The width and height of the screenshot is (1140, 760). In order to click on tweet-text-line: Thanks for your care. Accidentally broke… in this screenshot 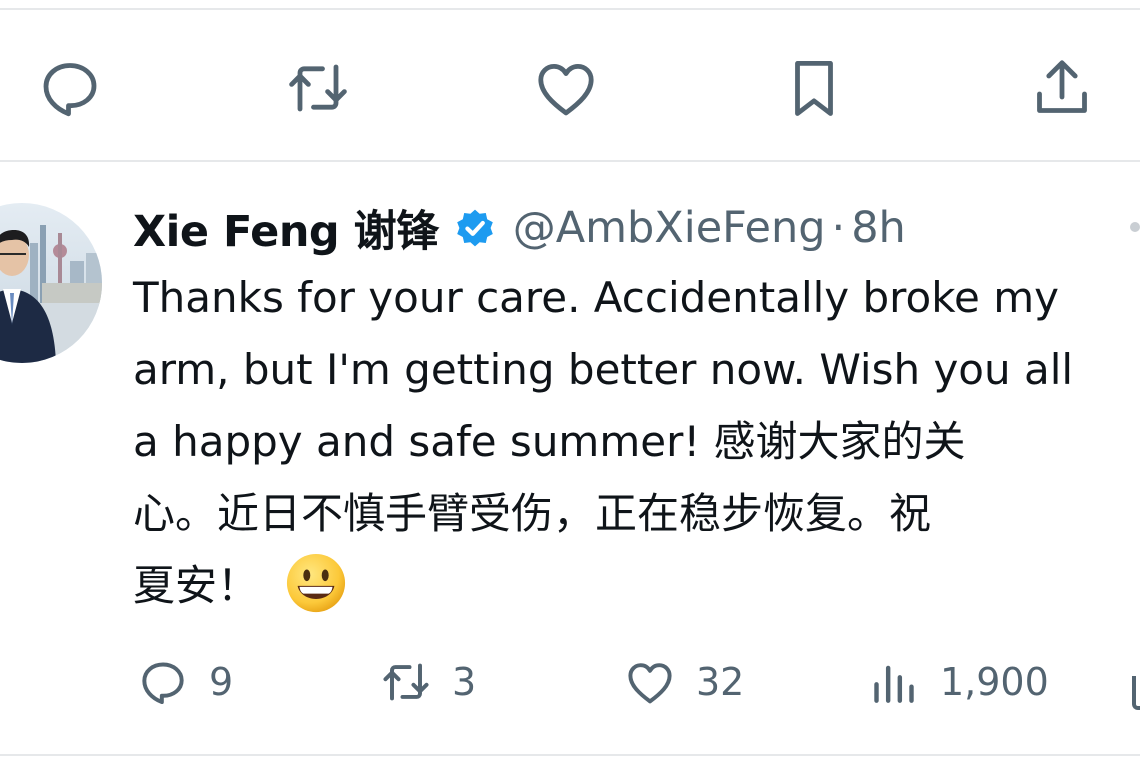, I will do `click(596, 297)`.